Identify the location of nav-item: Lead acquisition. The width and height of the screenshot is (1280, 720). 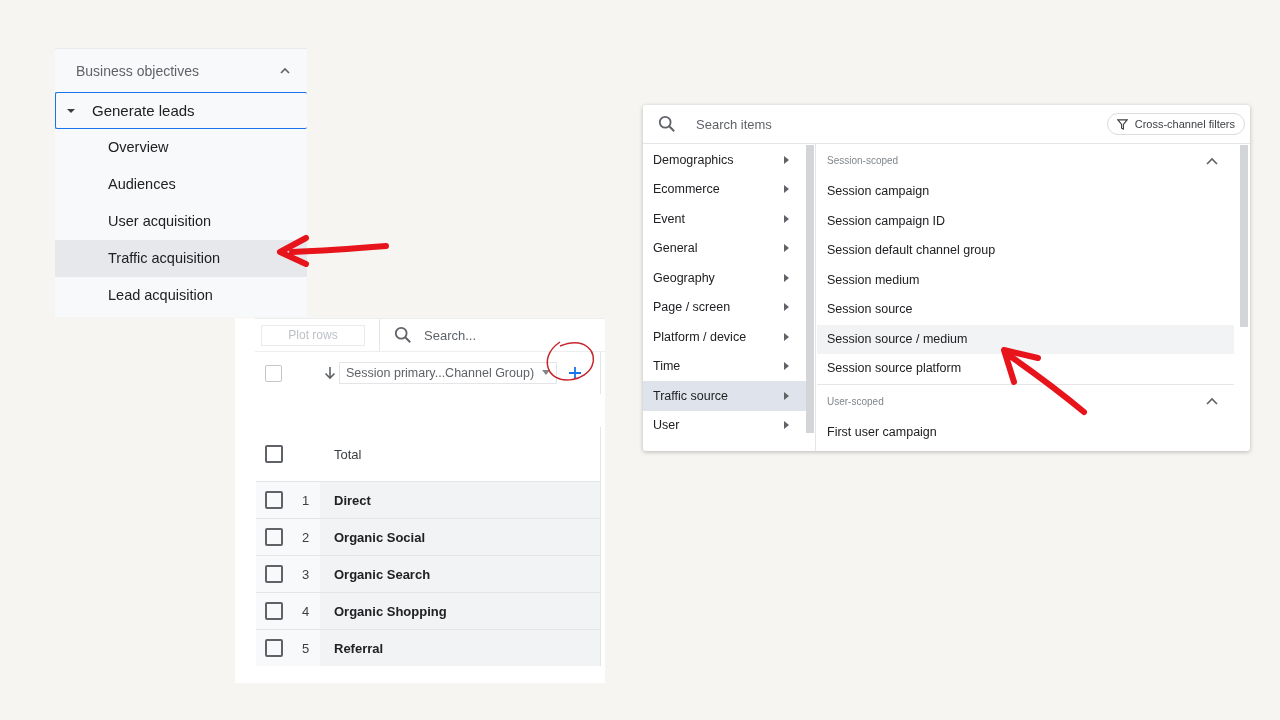
(181, 295).